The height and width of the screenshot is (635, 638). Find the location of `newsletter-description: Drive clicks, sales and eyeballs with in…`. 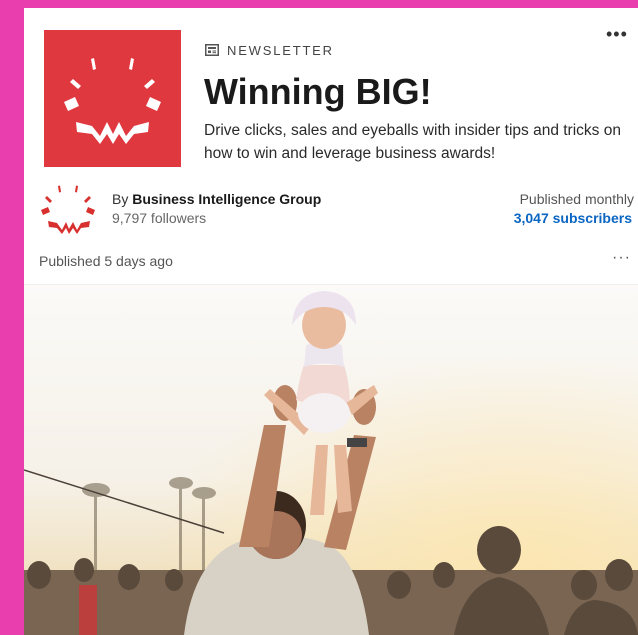

newsletter-description: Drive clicks, sales and eyeballs with in… is located at coordinates (412, 142).